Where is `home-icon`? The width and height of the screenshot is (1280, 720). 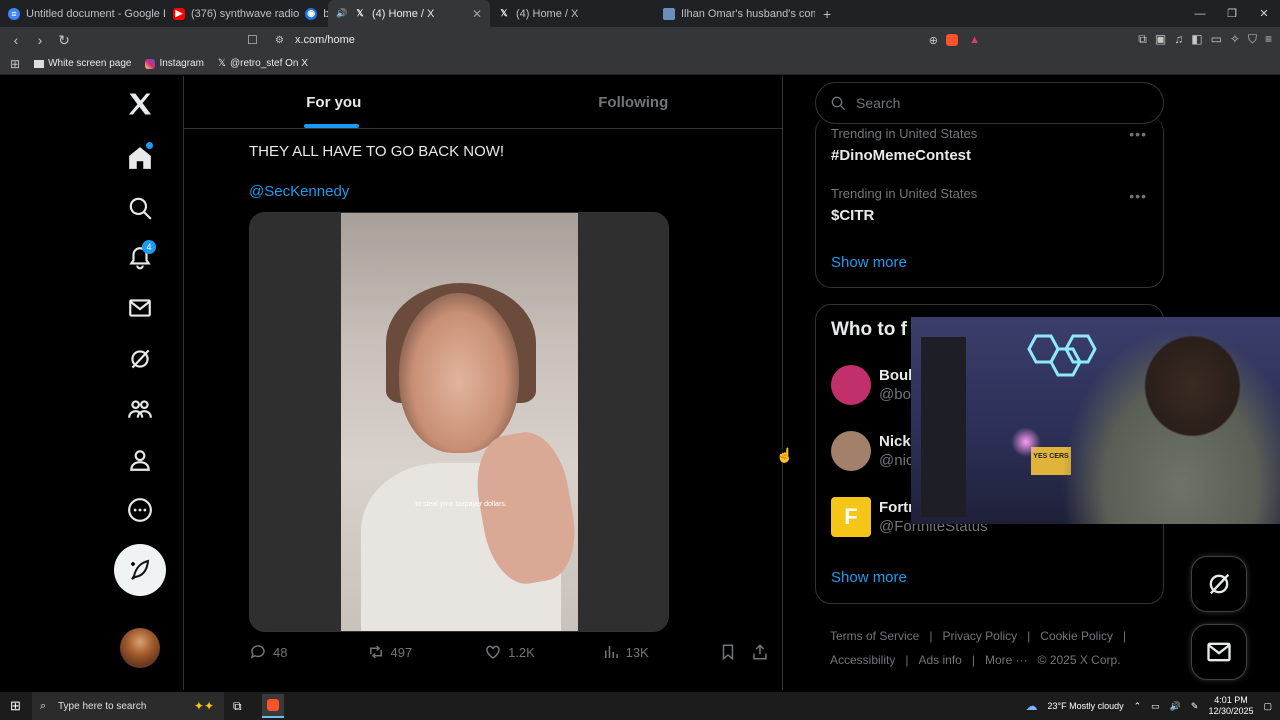 home-icon is located at coordinates (140, 158).